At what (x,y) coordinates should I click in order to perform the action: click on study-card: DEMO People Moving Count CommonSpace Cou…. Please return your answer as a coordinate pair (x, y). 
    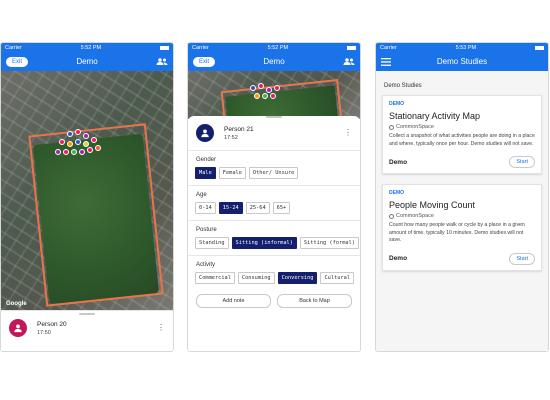
    Looking at the image, I should click on (462, 227).